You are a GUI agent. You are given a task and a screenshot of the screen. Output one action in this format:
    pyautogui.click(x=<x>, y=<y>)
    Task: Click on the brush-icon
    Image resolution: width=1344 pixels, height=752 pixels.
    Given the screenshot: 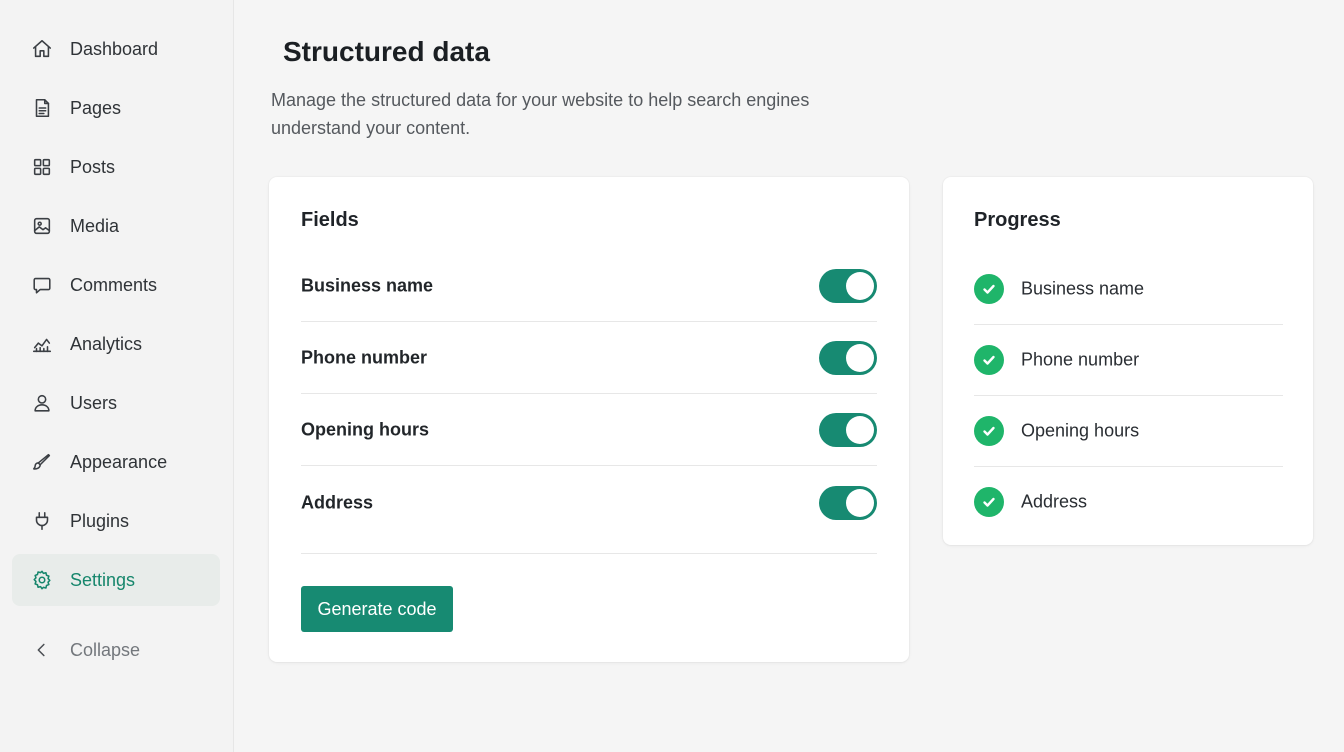 What is the action you would take?
    pyautogui.click(x=42, y=462)
    